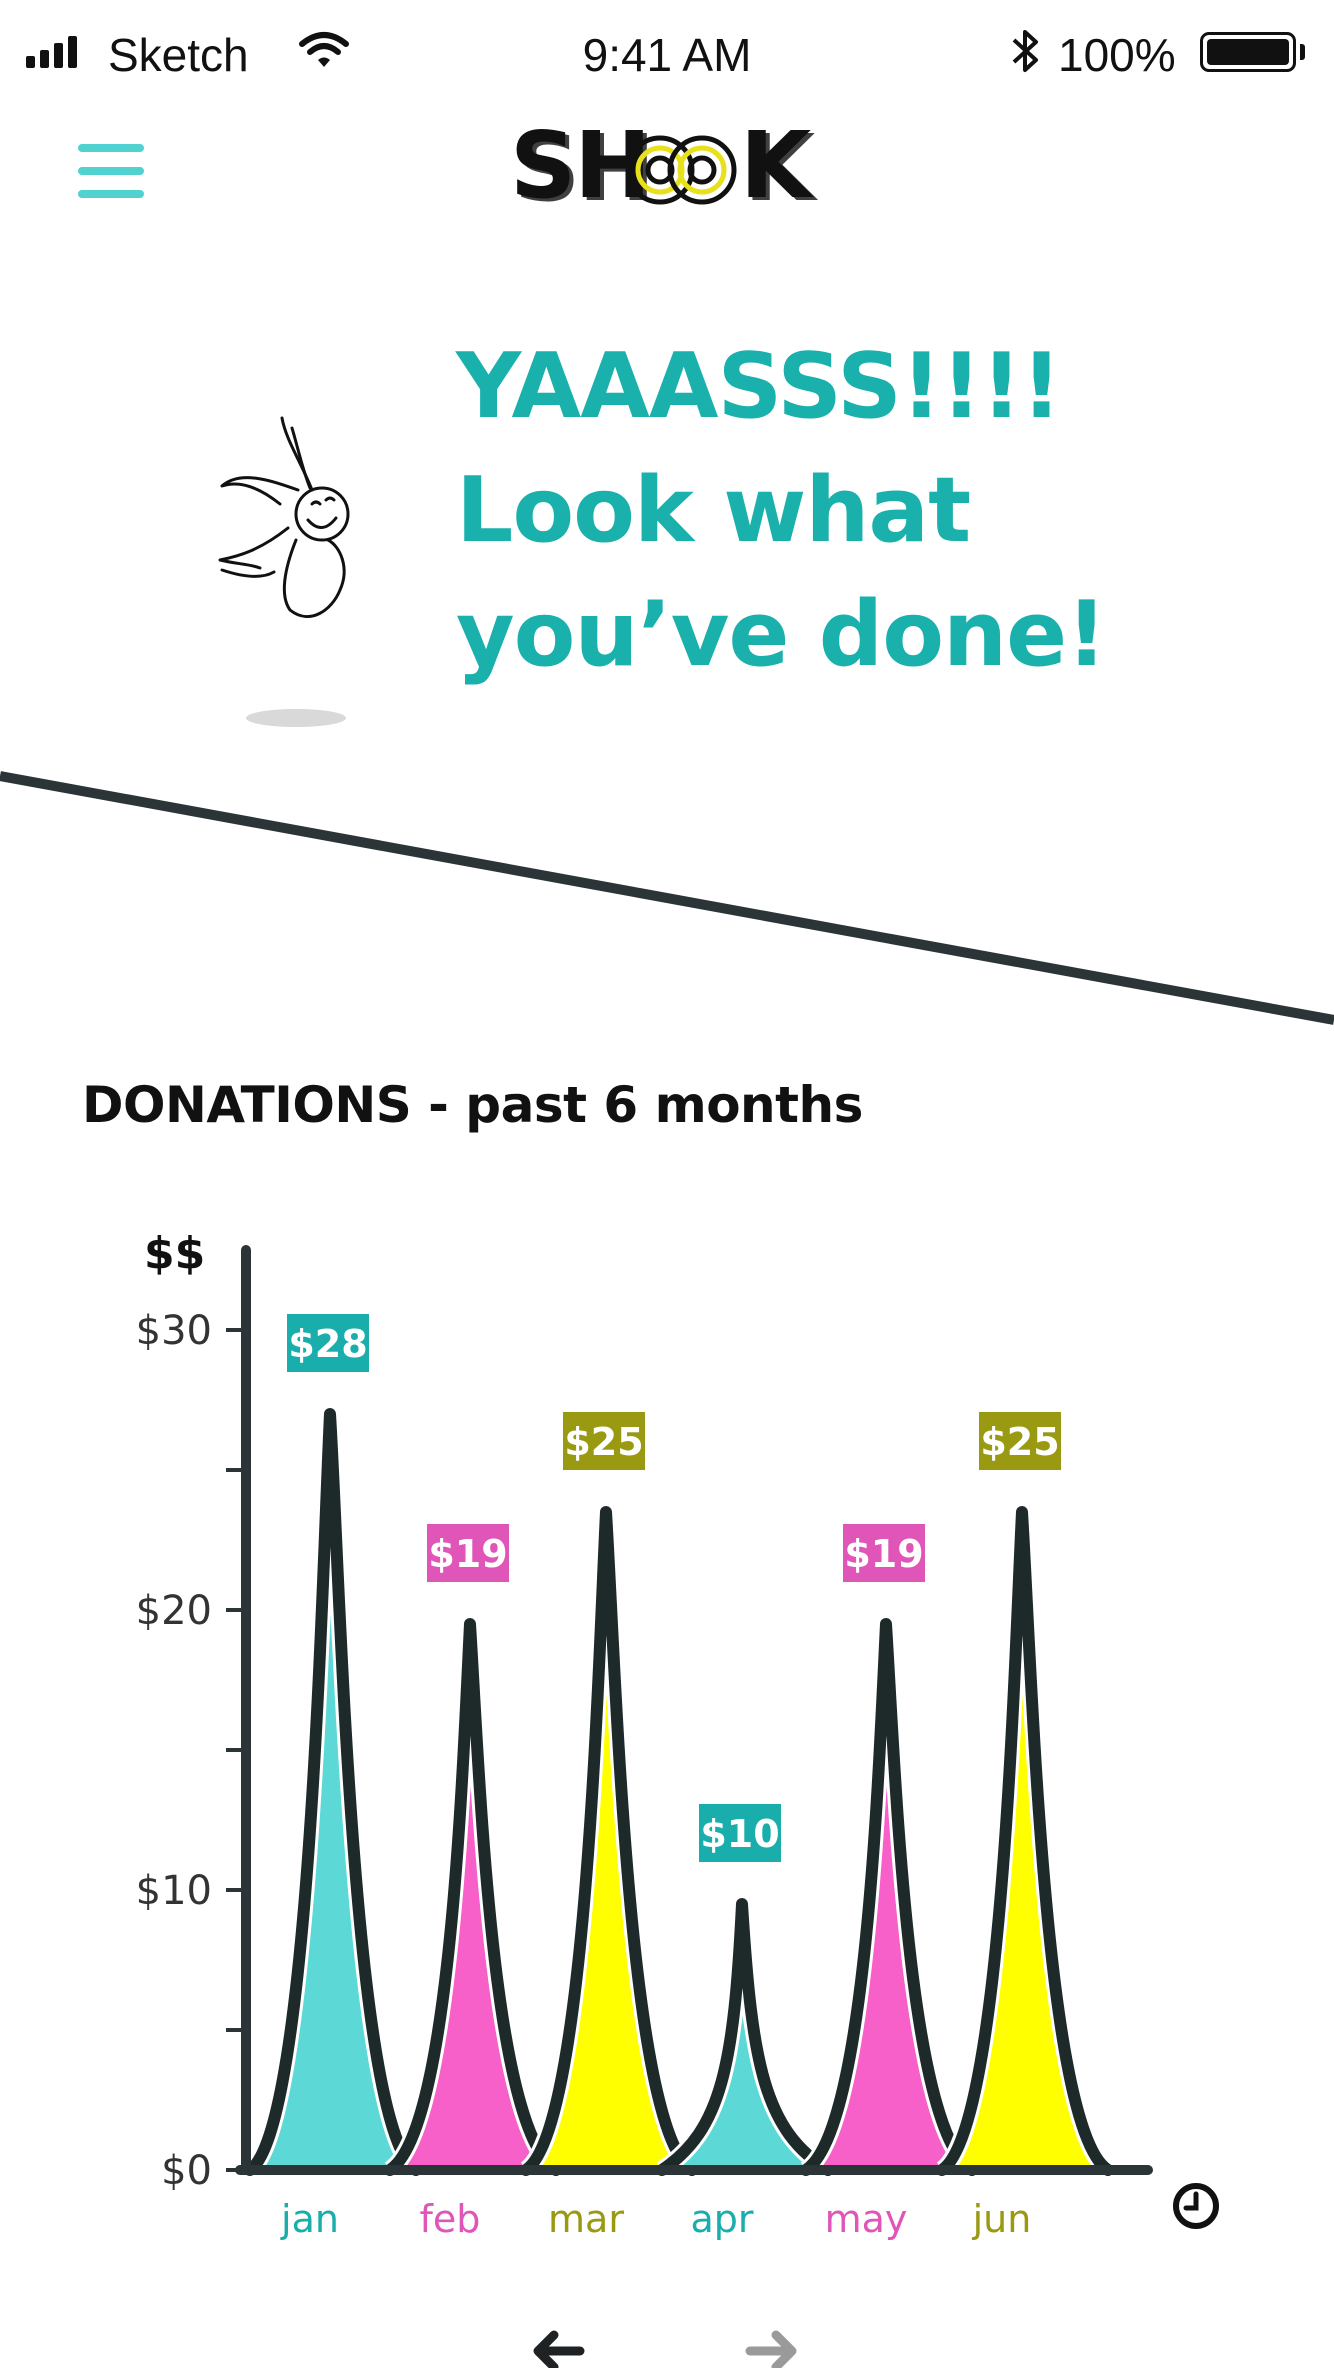 Image resolution: width=1334 pixels, height=2368 pixels. What do you see at coordinates (174, 1253) in the screenshot?
I see `y-axis-unit-label: $$` at bounding box center [174, 1253].